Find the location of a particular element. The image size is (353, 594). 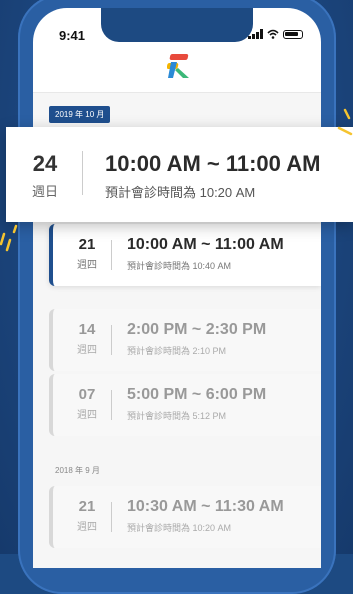

highlight-weekday: 週日 is located at coordinates (44, 191).